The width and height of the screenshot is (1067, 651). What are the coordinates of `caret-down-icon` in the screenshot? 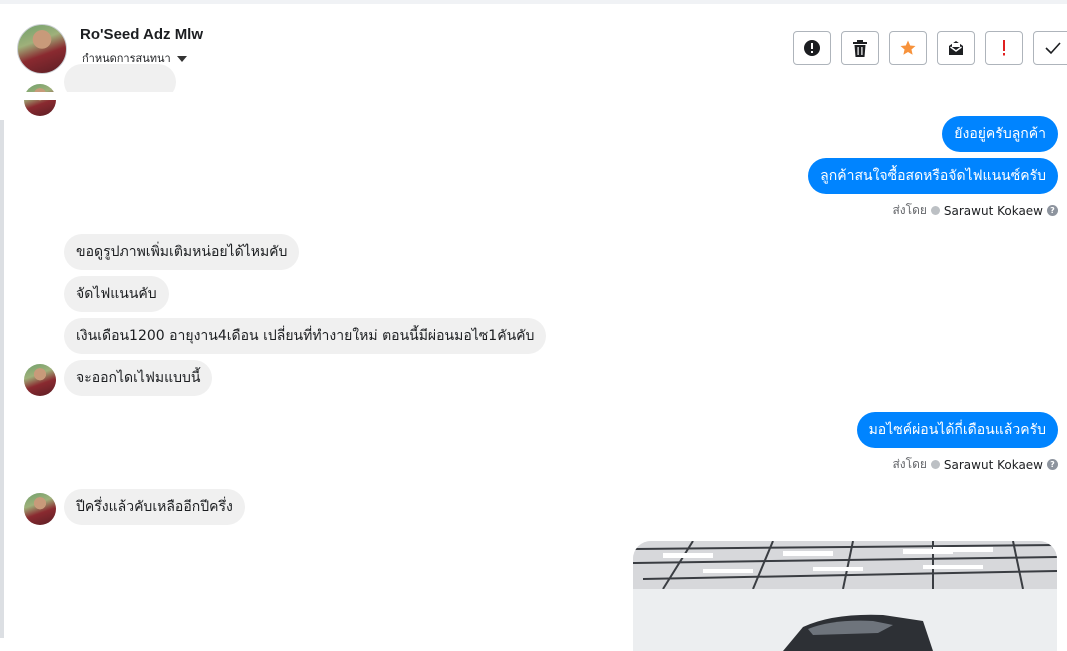 It's located at (181, 59).